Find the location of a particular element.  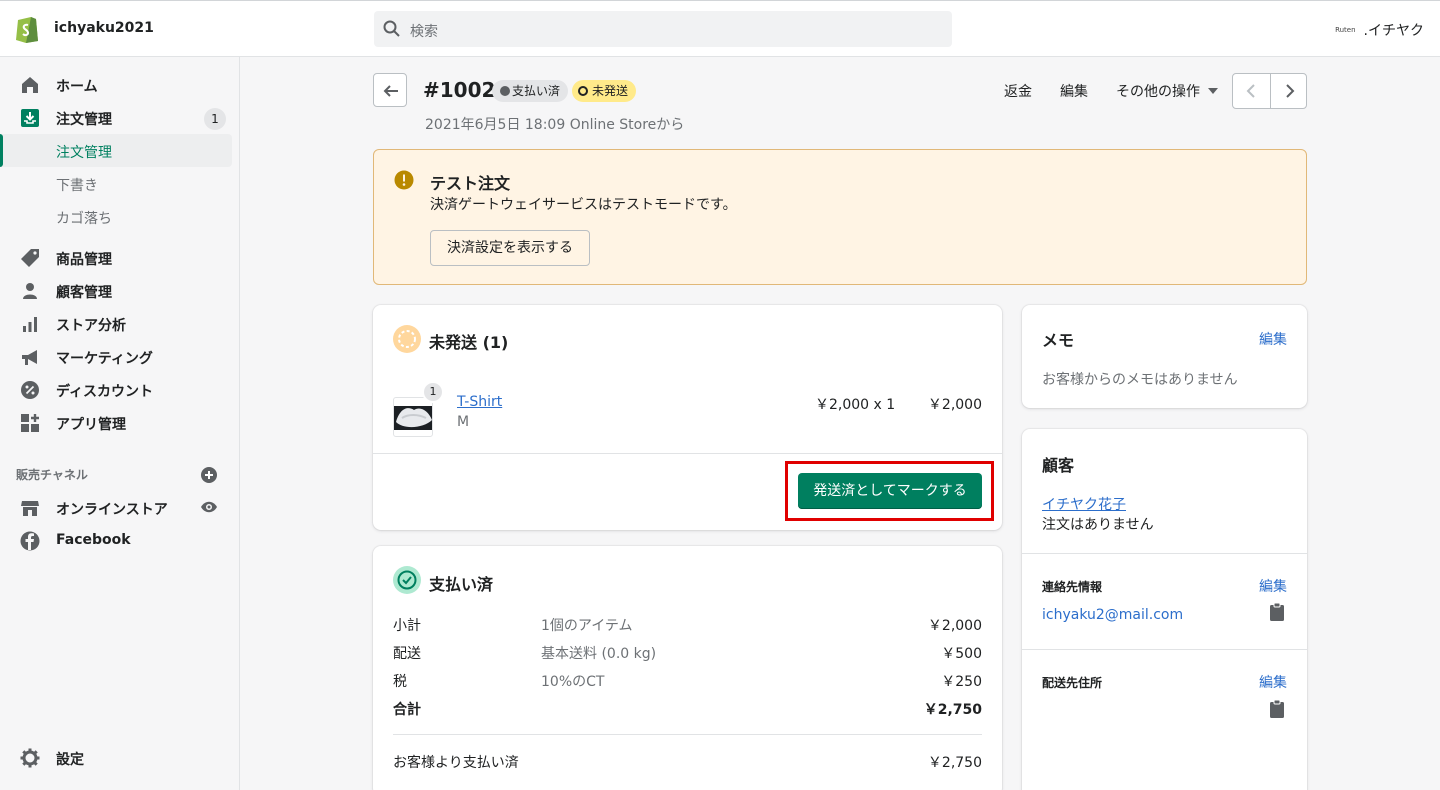

view-payment-settings-button: 決済設定を表示する is located at coordinates (510, 248).